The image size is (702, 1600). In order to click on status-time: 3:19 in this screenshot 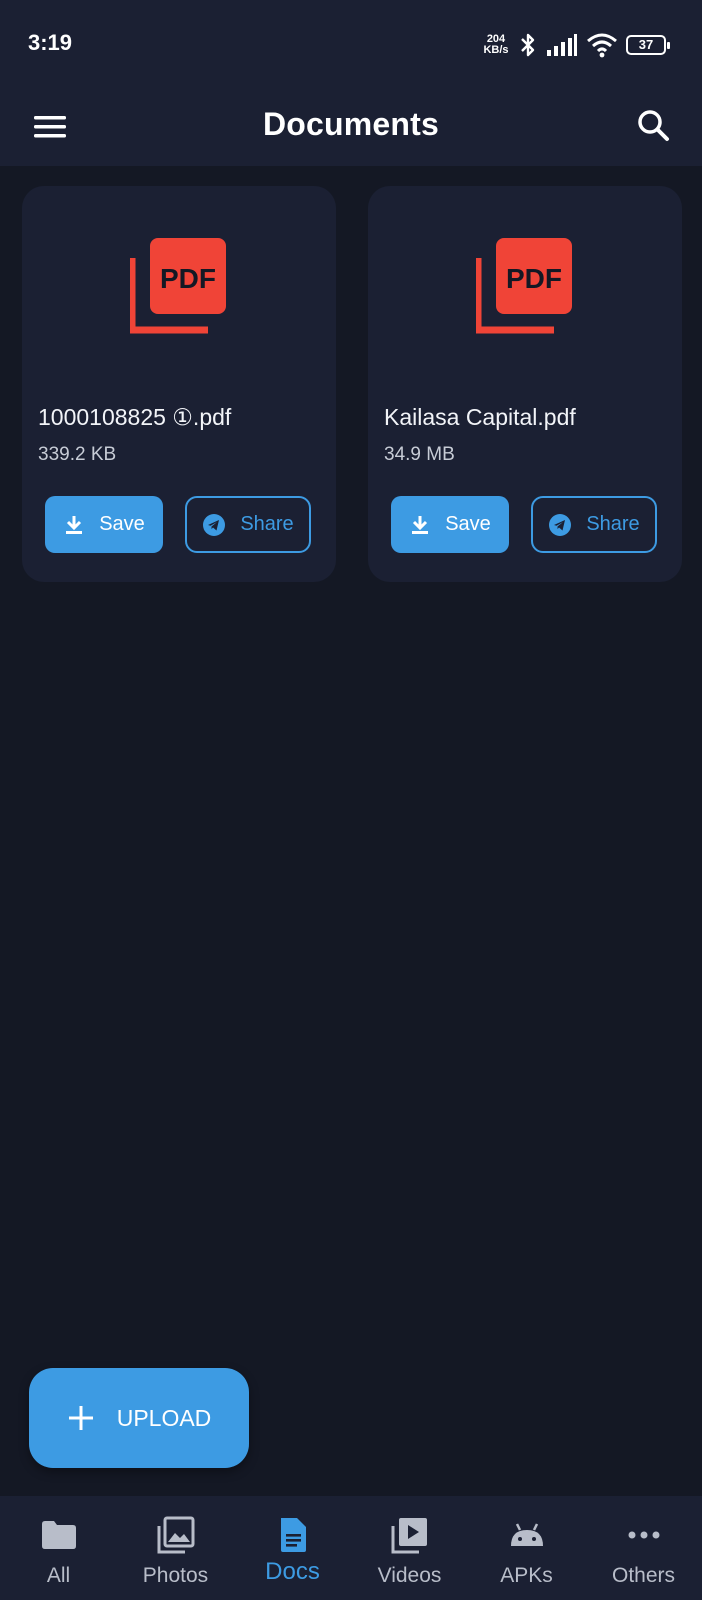, I will do `click(50, 42)`.